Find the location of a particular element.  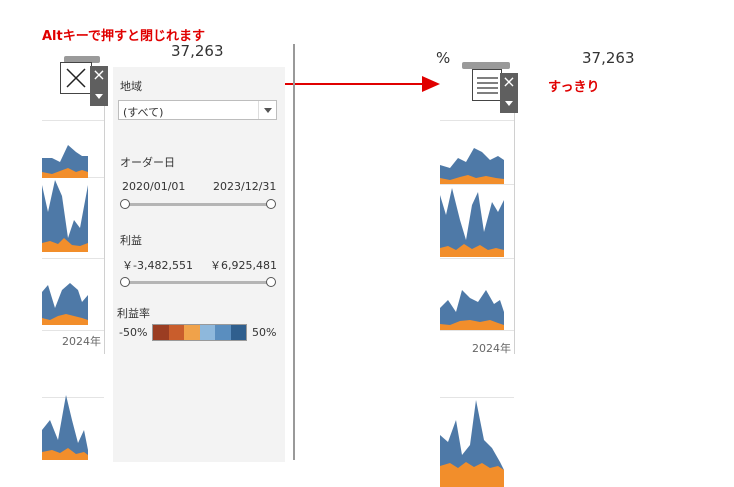

profit-max: ￥6,925,481 is located at coordinates (243, 265).